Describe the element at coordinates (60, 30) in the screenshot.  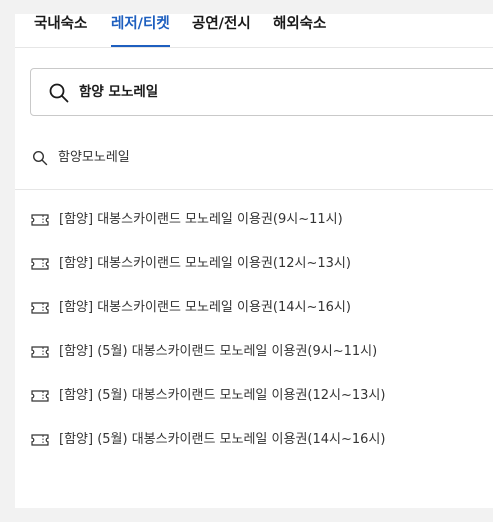
I see `tab-domestic-stay: 국내숙소` at that location.